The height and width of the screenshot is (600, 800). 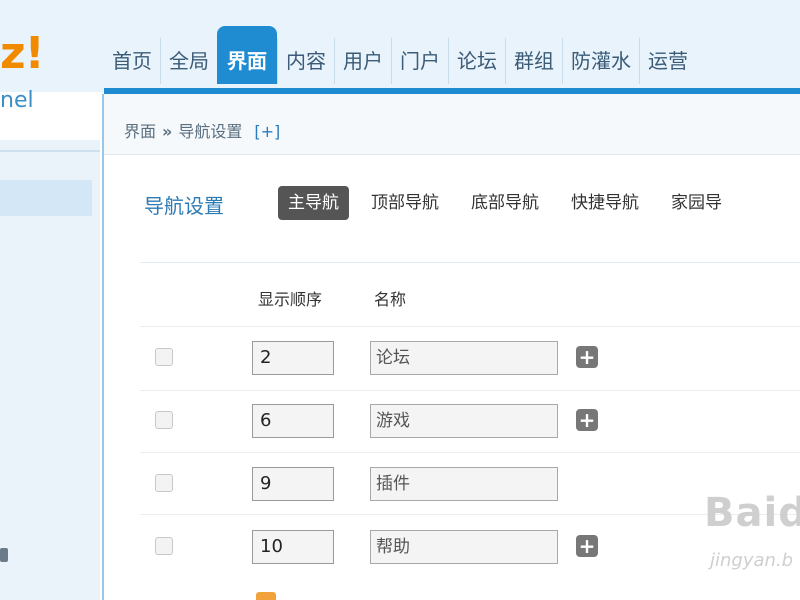 I want to click on nav-item-antispam: 防灌水, so click(x=600, y=61).